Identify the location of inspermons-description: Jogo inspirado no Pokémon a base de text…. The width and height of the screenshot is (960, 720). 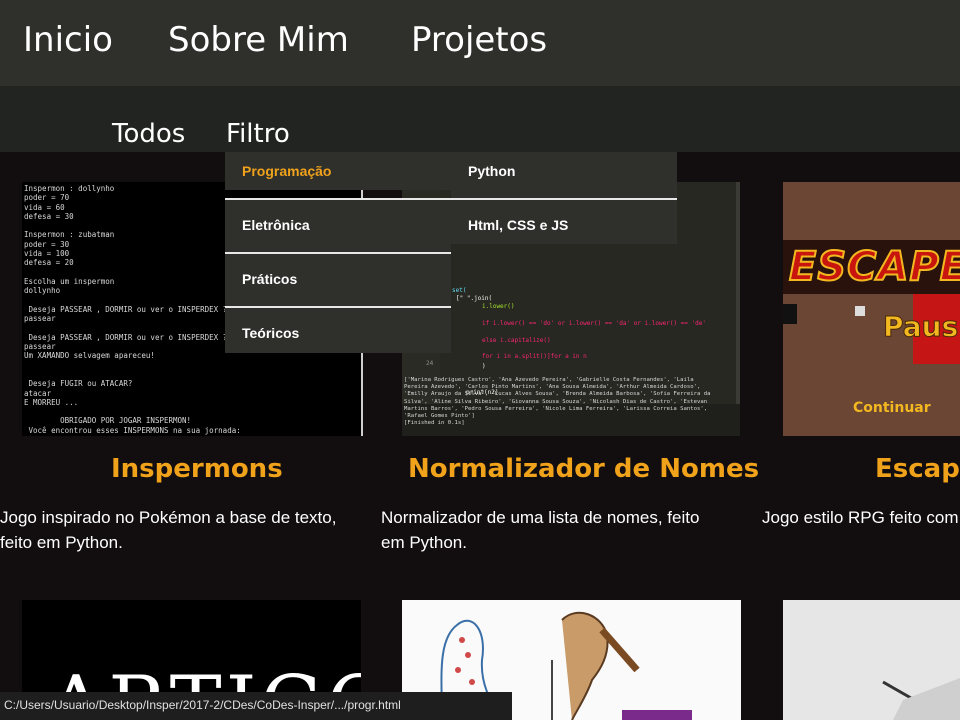
(168, 530).